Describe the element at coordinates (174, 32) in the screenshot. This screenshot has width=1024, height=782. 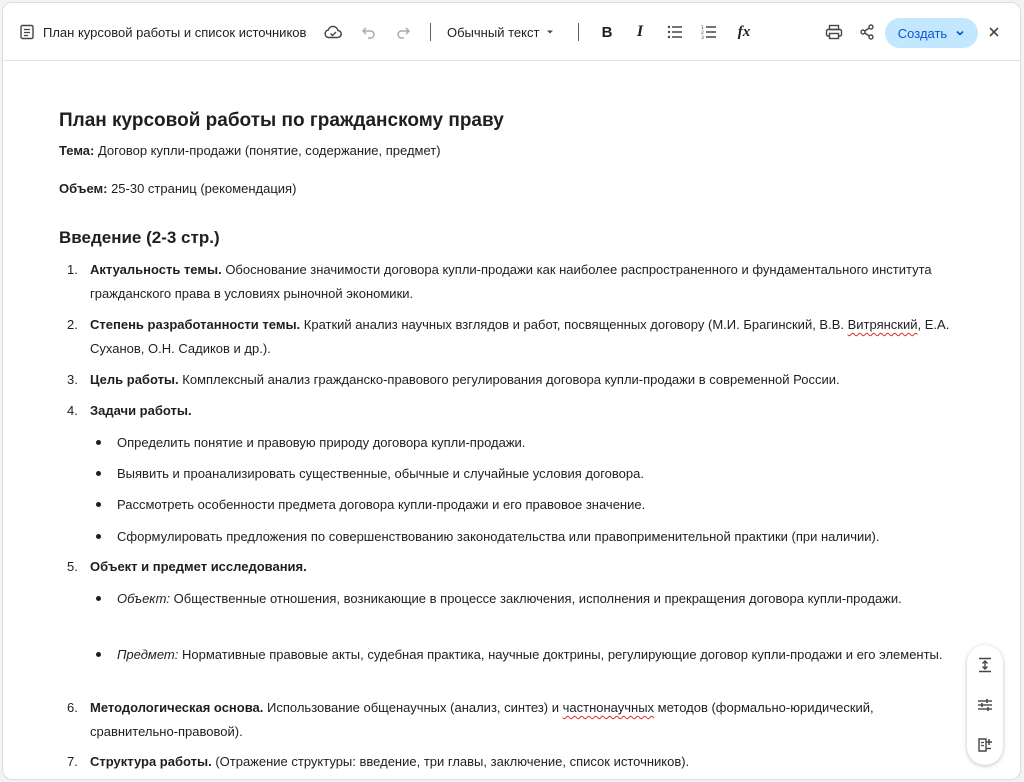
I see `document-title: План курсовой работы и список источников` at that location.